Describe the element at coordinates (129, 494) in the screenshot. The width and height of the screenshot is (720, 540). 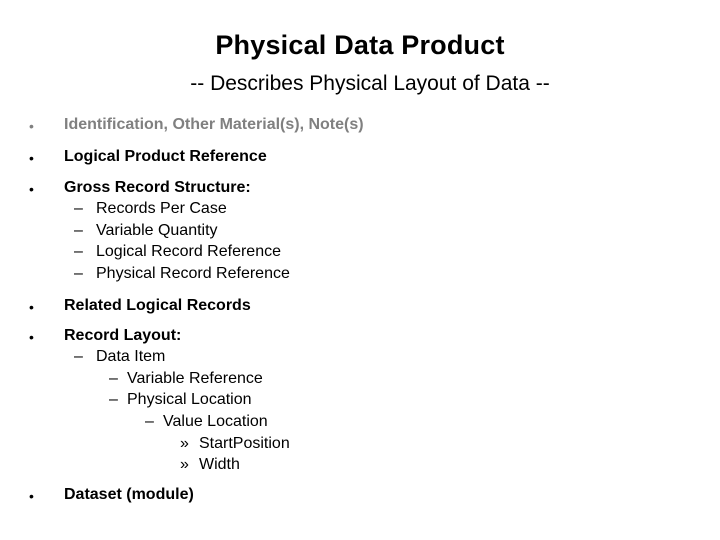
I see `list-item: Dataset (module)` at that location.